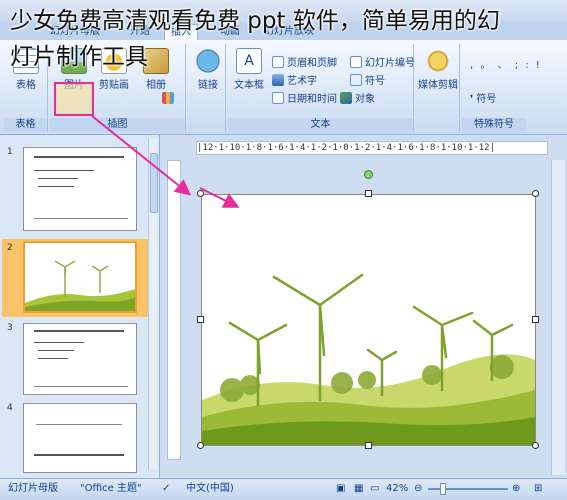 The height and width of the screenshot is (500, 567). What do you see at coordinates (357, 100) in the screenshot?
I see `object-button: 对象` at bounding box center [357, 100].